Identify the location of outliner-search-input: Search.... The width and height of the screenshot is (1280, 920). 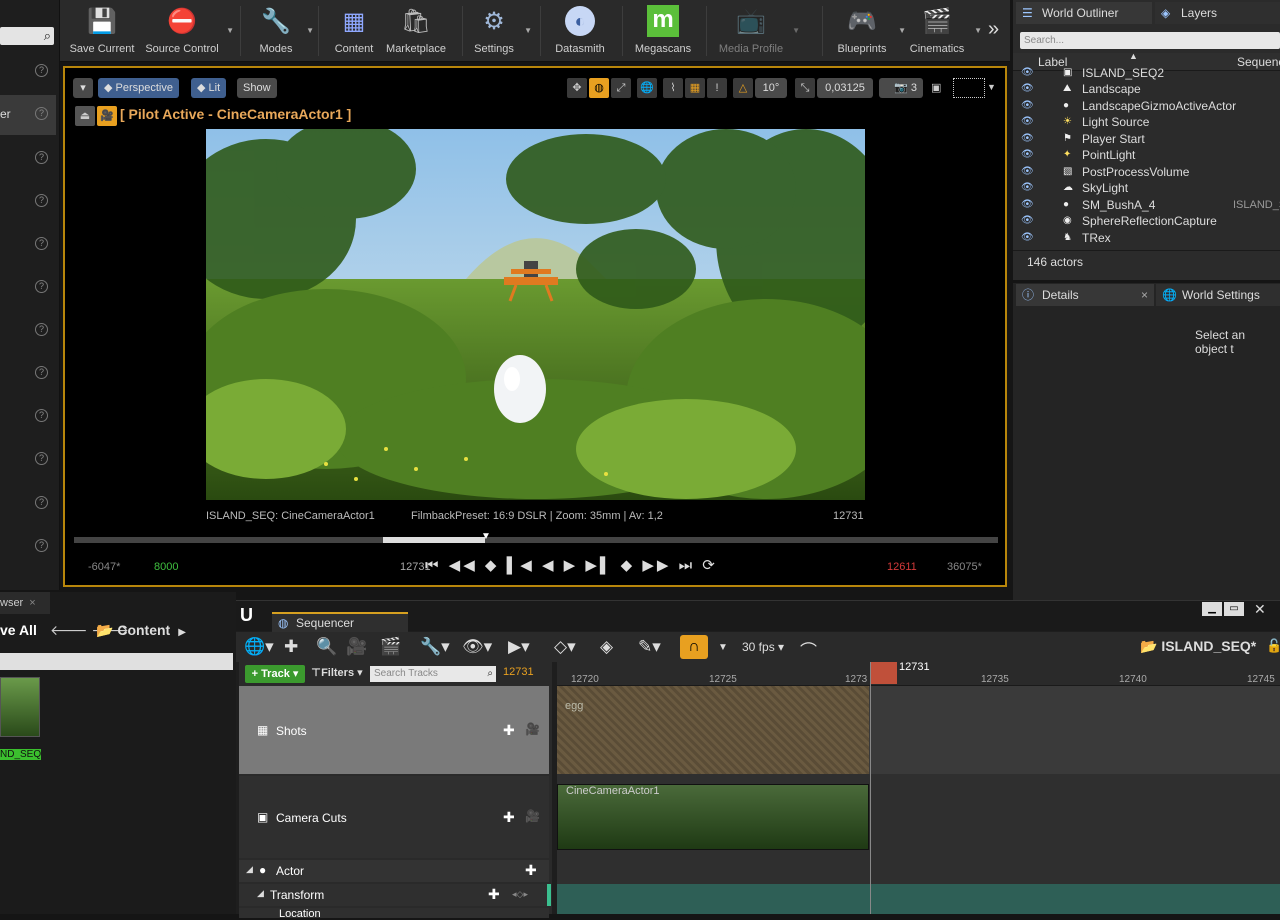
(1150, 40).